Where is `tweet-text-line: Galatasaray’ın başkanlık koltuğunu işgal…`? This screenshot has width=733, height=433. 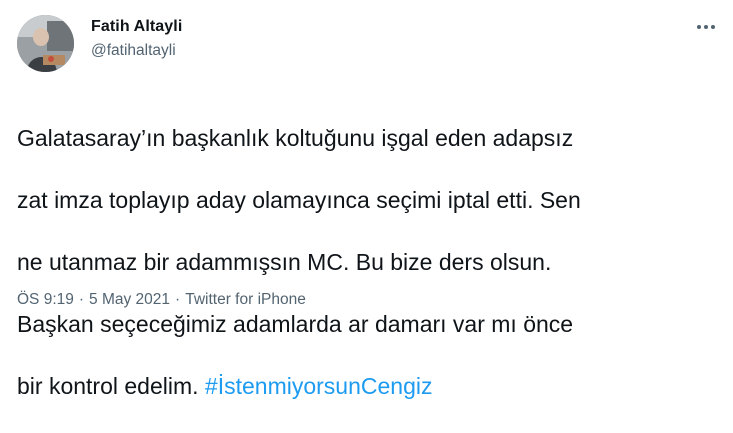 tweet-text-line: Galatasaray’ın başkanlık koltuğunu işgal… is located at coordinates (295, 138).